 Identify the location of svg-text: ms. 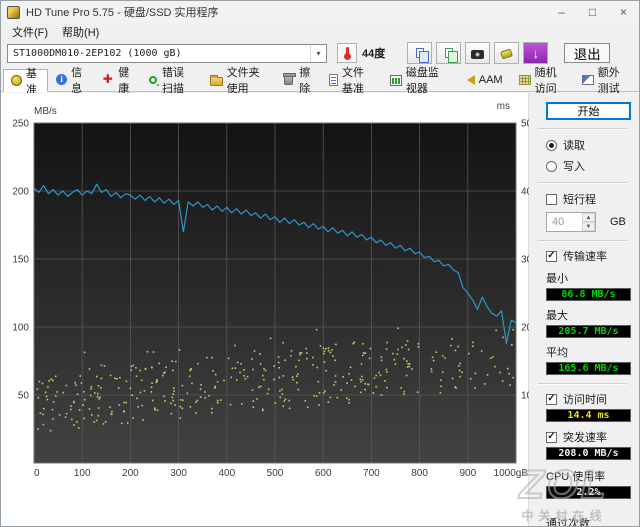
(503, 106).